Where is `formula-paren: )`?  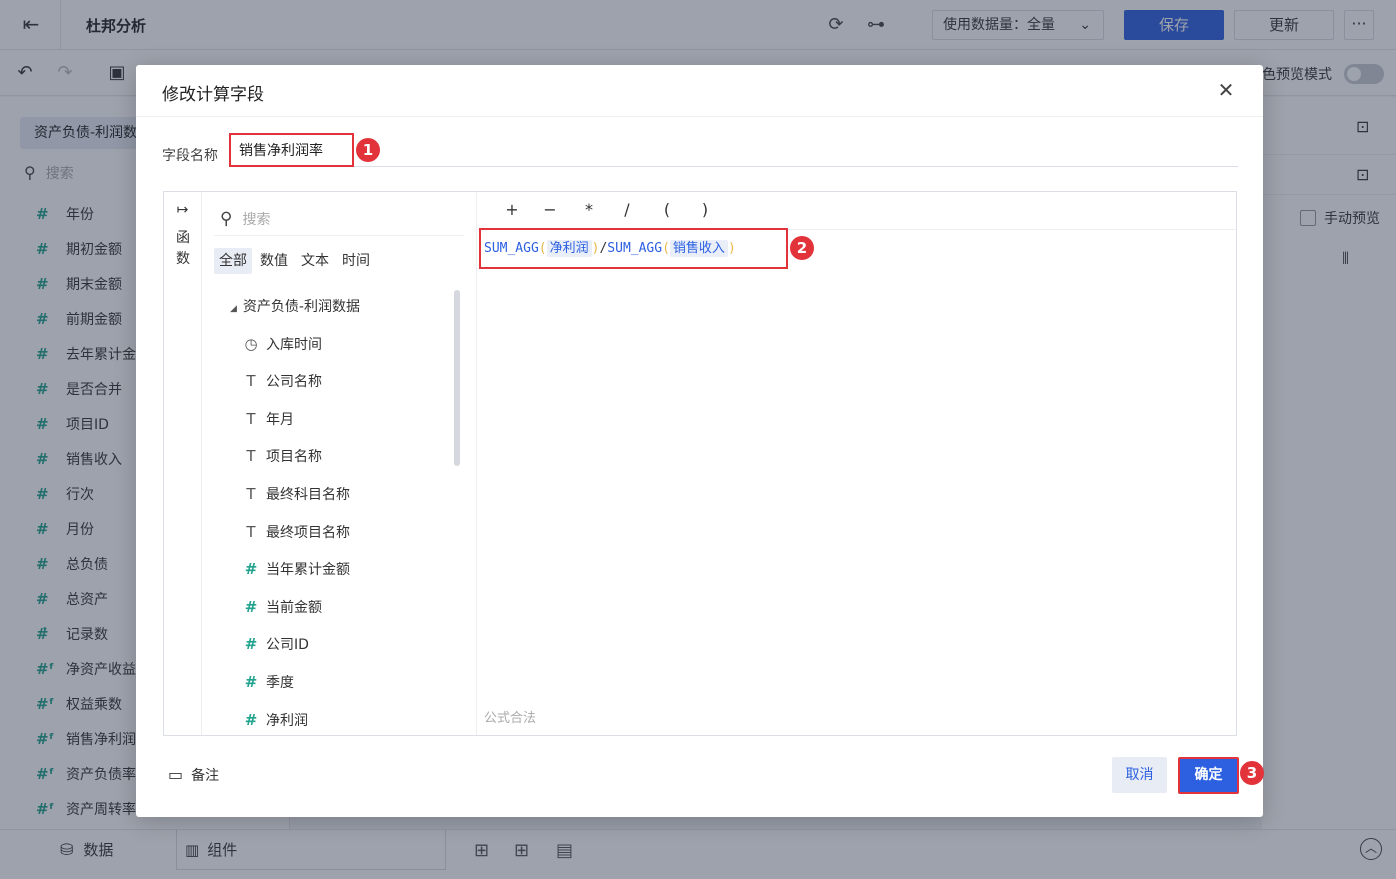
formula-paren: ) is located at coordinates (731, 248).